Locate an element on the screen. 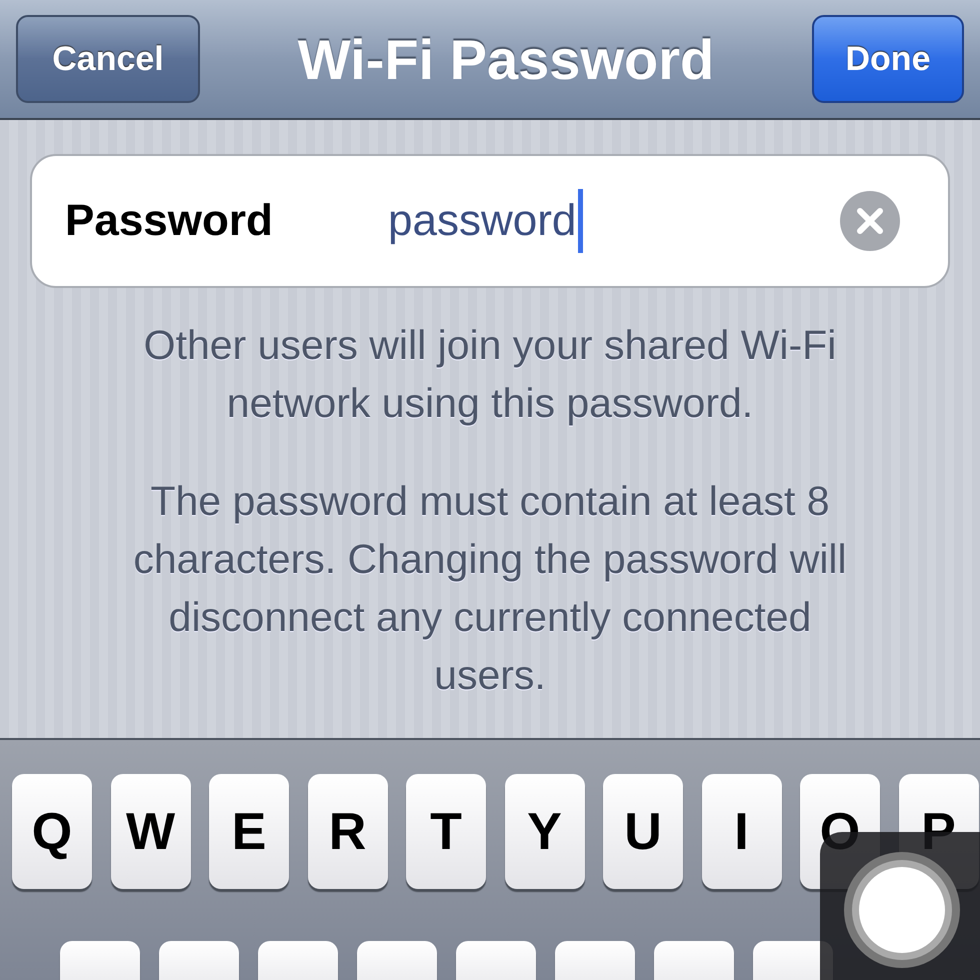  cancel-button: Cancel is located at coordinates (108, 59).